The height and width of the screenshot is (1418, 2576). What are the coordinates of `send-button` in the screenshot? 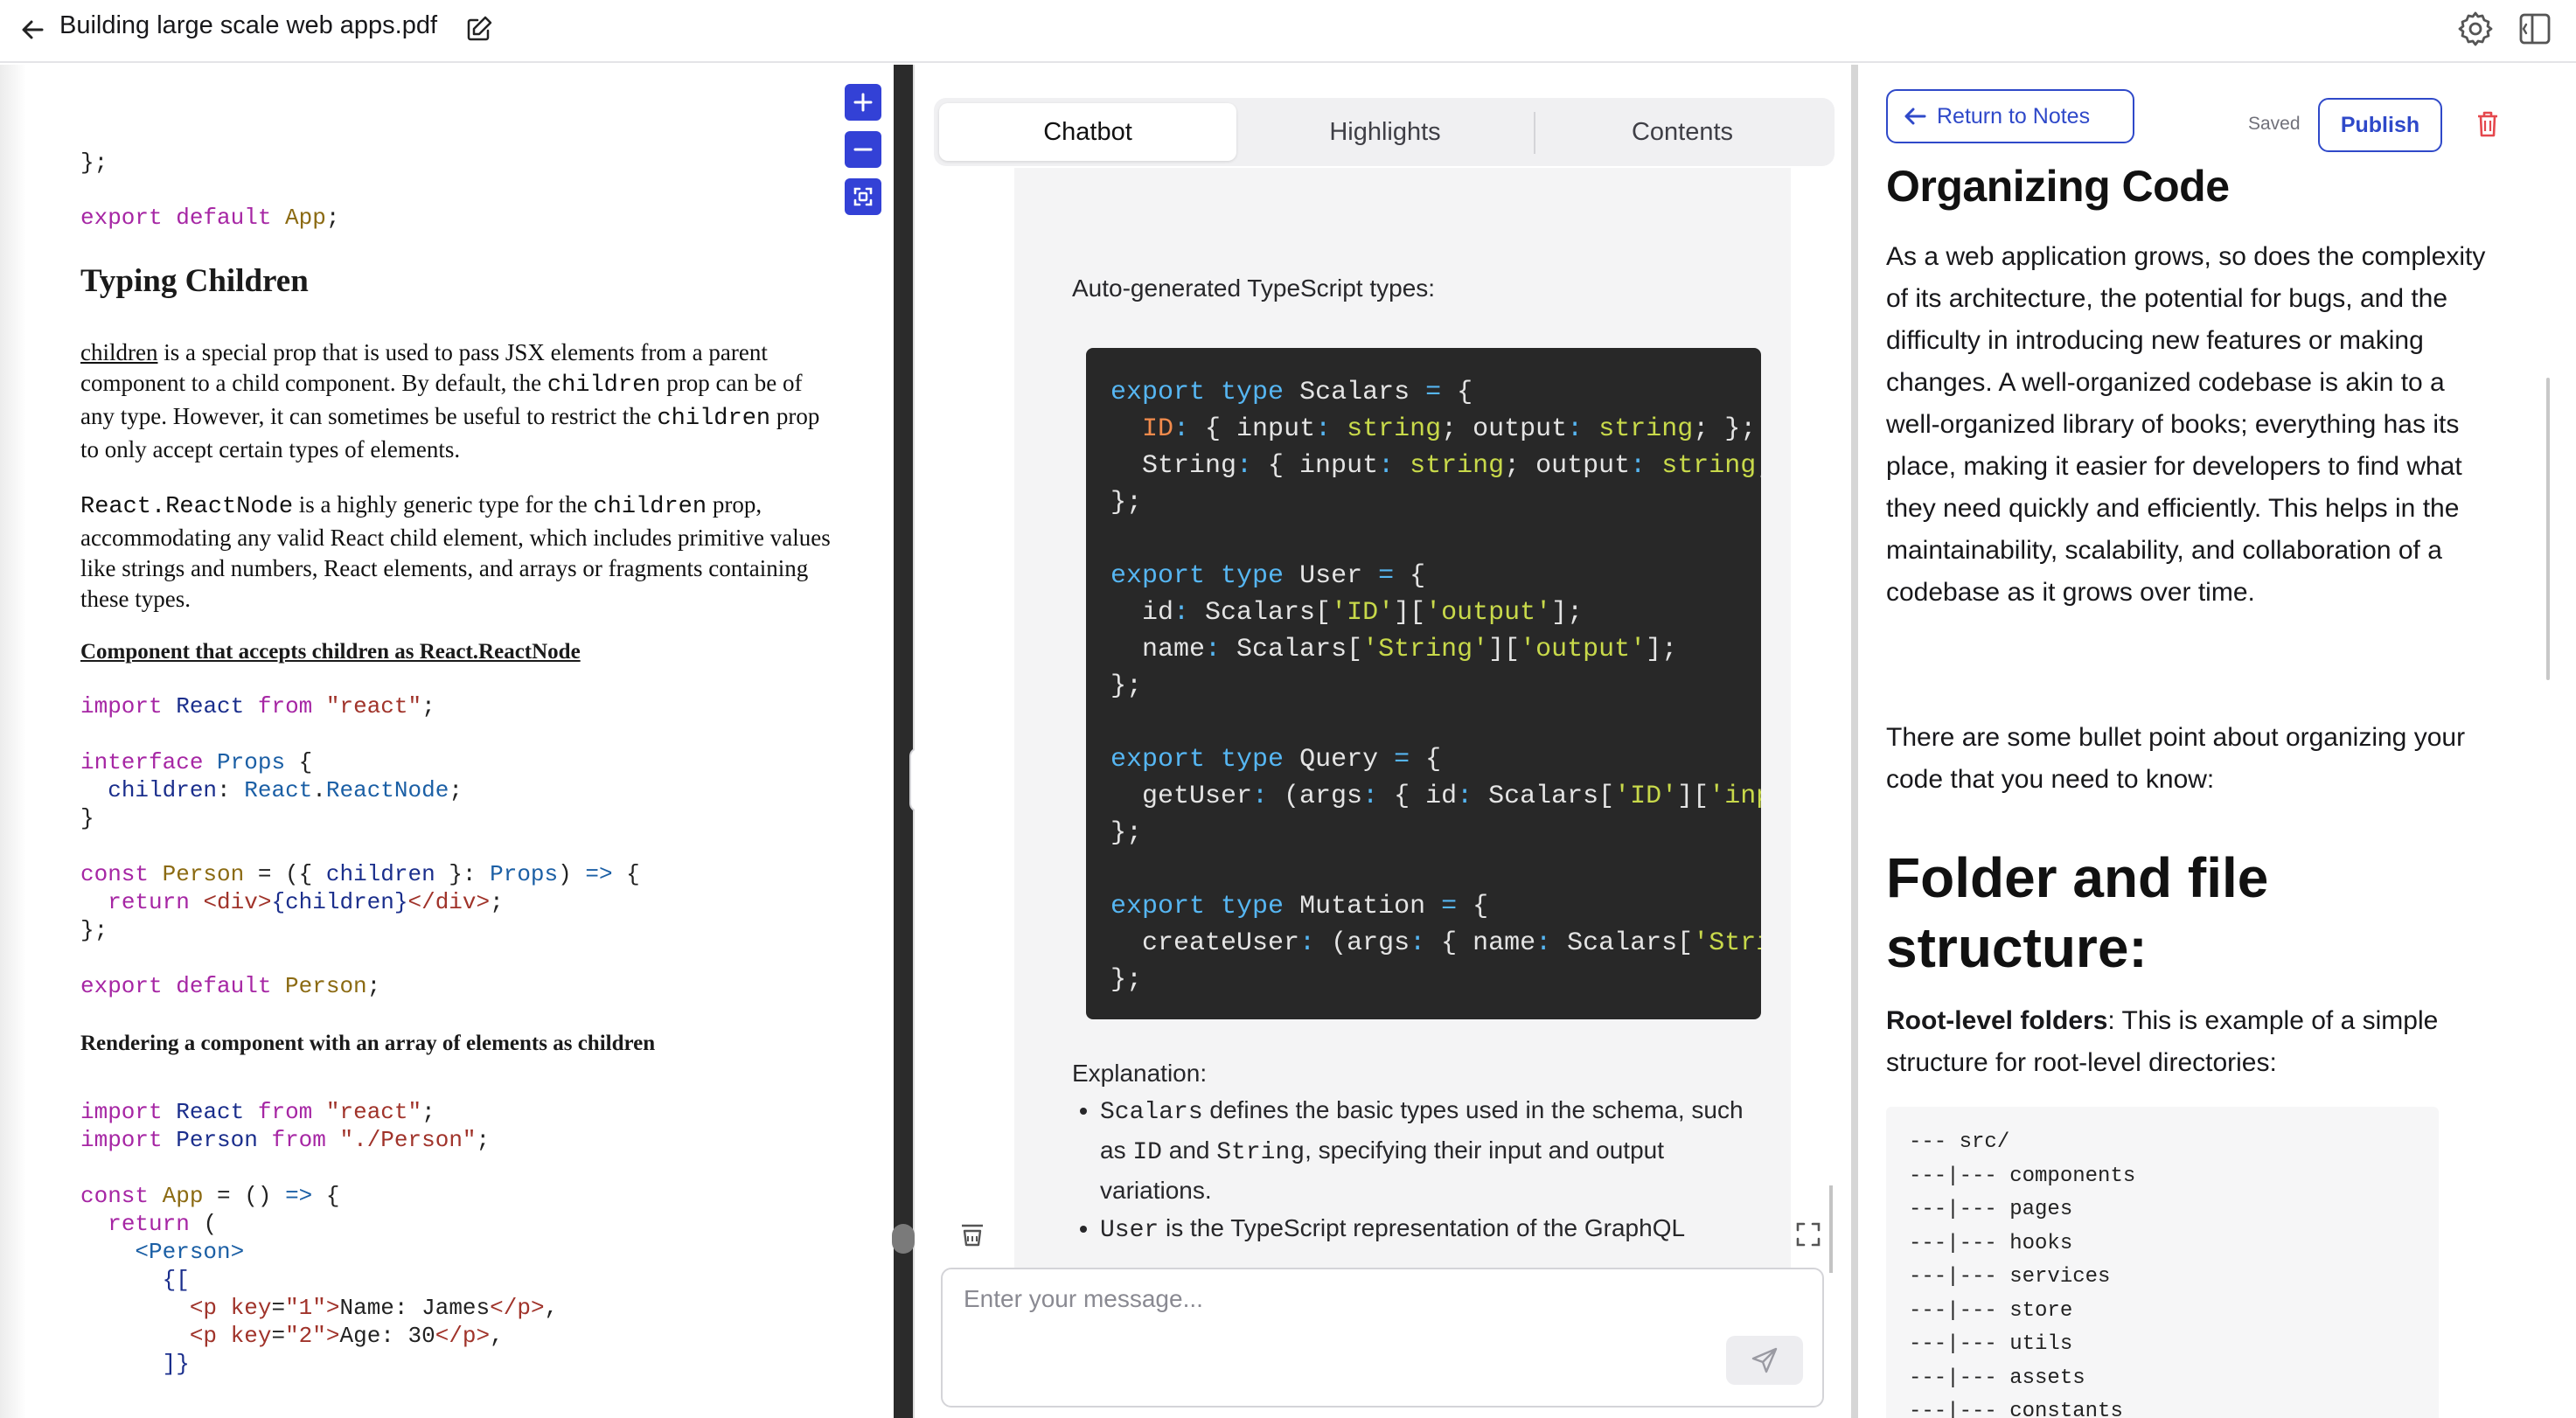 It's located at (1764, 1360).